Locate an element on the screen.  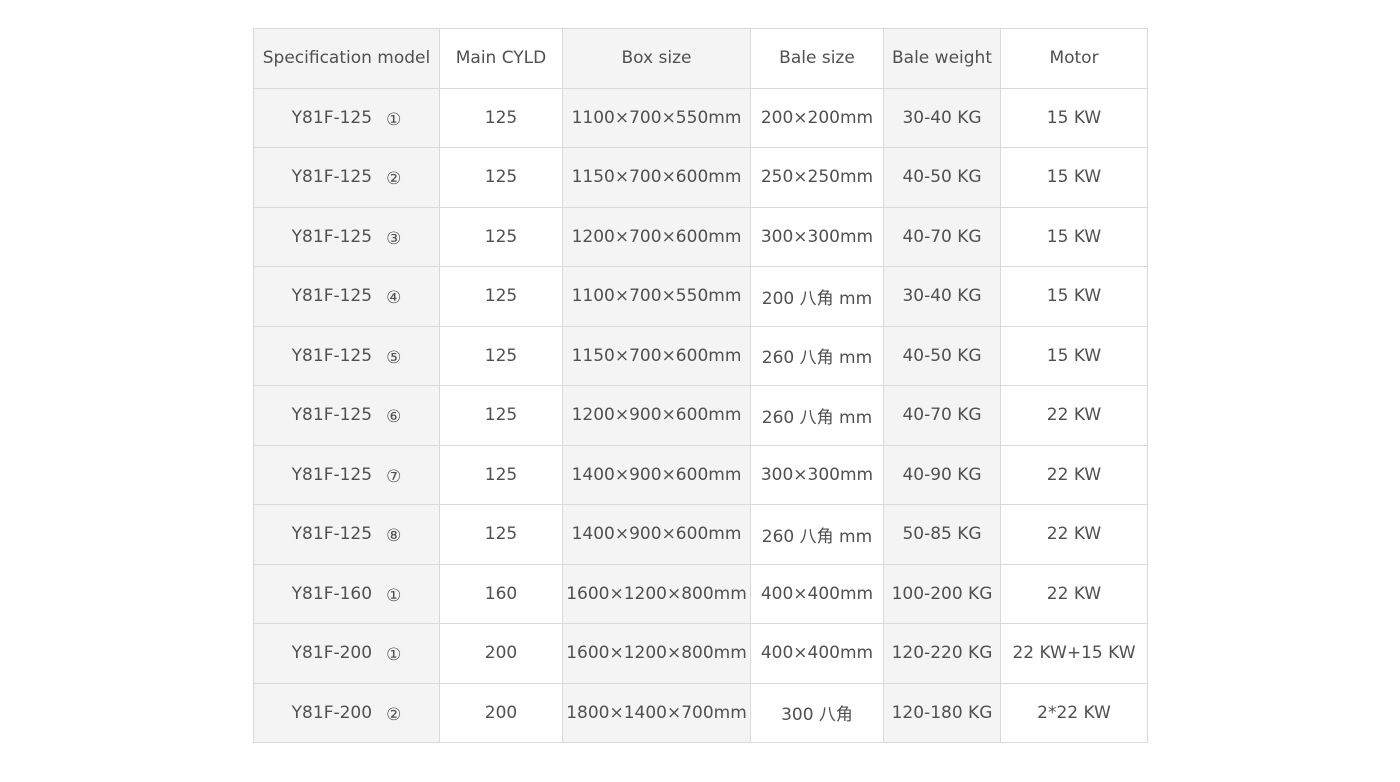
cell-bale-weight: 120-220 KG is located at coordinates (942, 653).